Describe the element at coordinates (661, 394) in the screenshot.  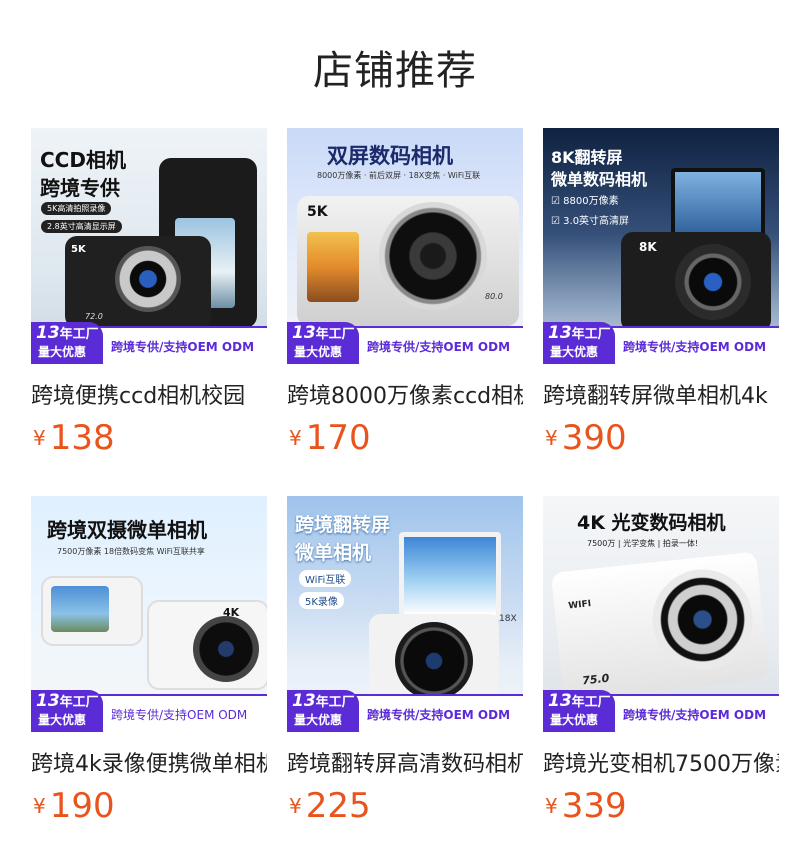
I see `product-name: 跨境翻转屏微单相机4k` at that location.